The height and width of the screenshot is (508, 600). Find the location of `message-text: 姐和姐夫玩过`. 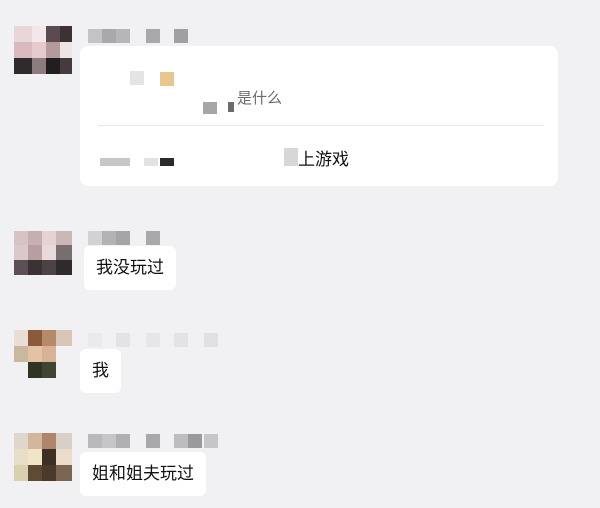

message-text: 姐和姐夫玩过 is located at coordinates (143, 474).